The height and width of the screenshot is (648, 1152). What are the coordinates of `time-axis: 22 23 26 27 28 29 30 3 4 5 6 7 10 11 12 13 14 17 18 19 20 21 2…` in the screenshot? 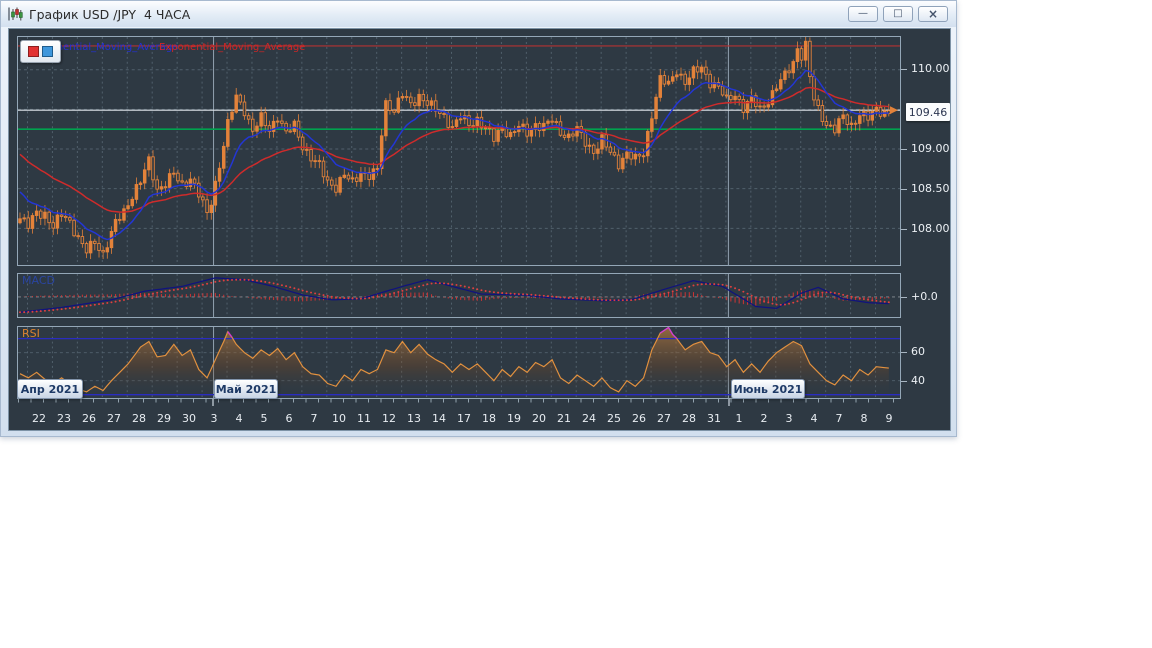 It's located at (459, 419).